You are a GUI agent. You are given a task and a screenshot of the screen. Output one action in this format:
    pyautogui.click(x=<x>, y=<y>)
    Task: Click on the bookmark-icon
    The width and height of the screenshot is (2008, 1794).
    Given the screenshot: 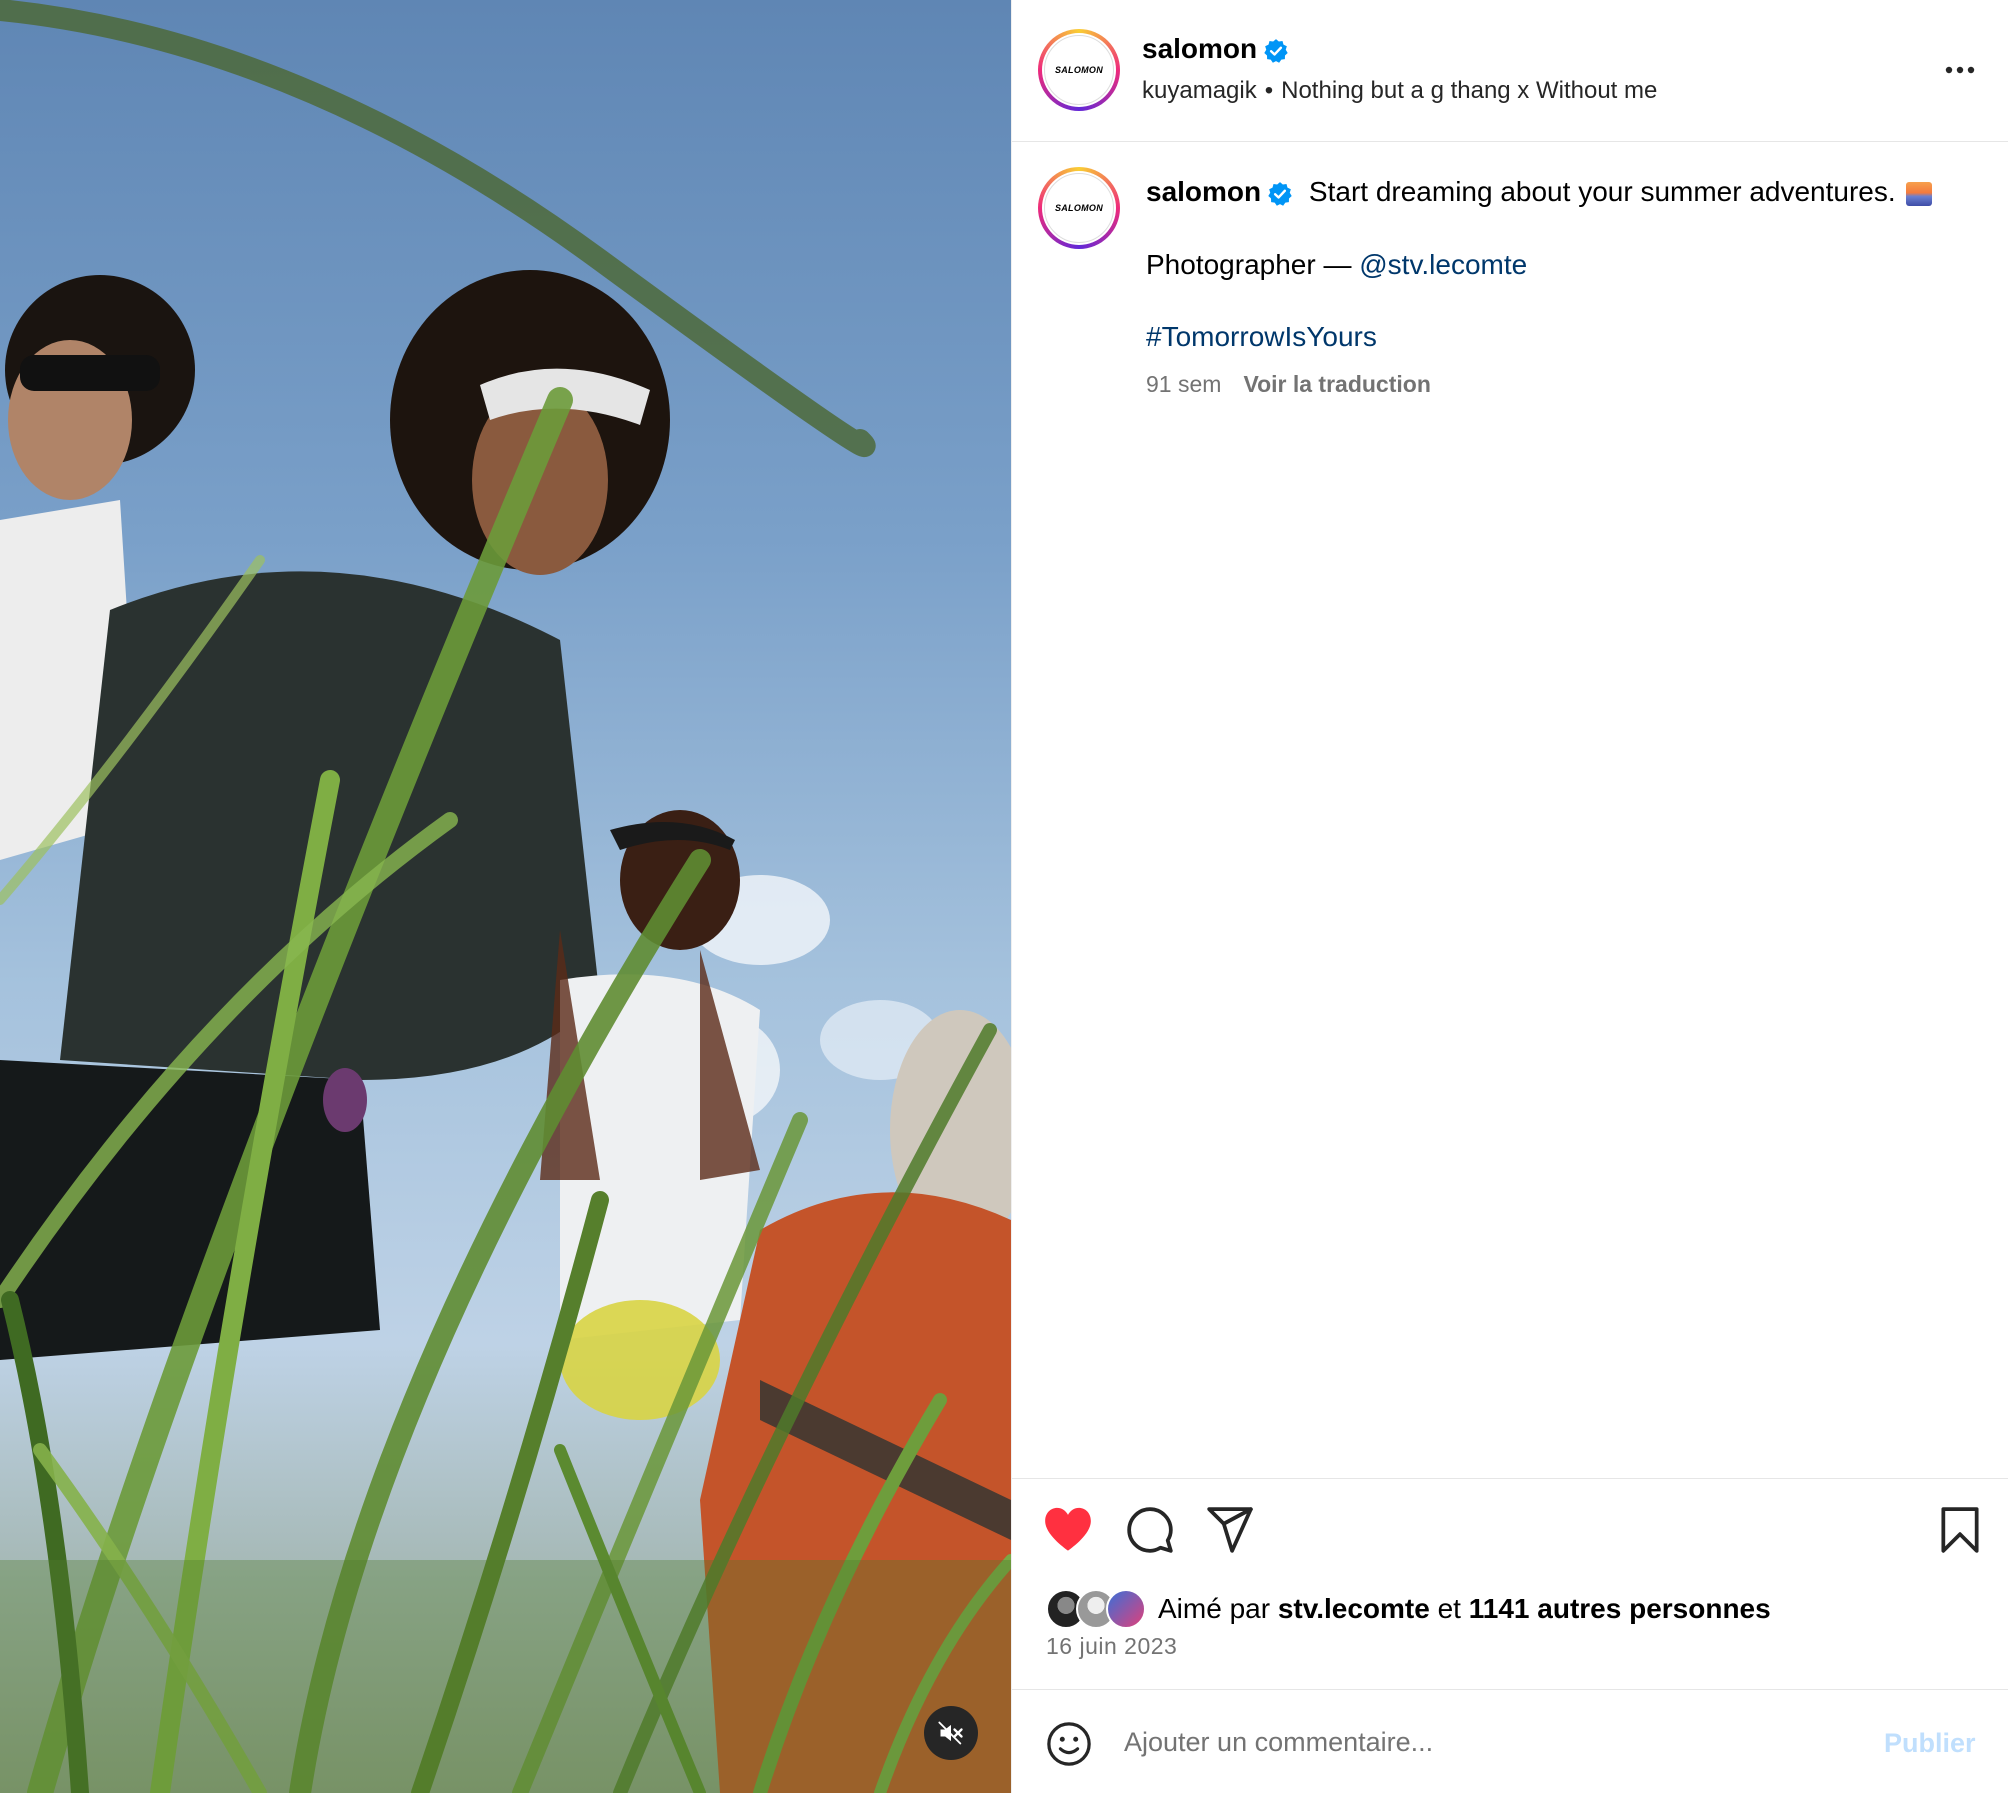 What is the action you would take?
    pyautogui.click(x=1960, y=1530)
    